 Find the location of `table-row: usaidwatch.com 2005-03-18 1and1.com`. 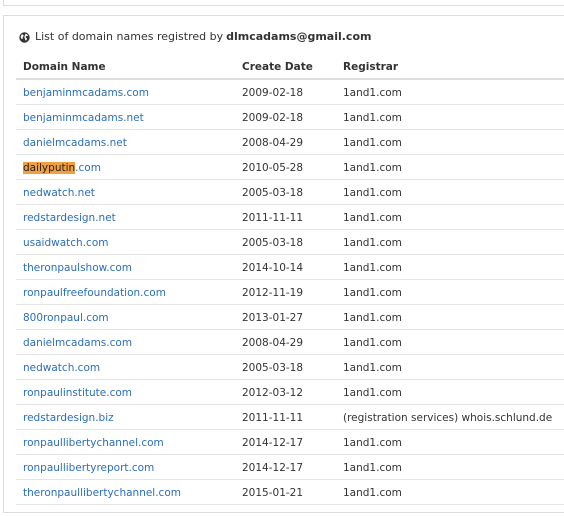

table-row: usaidwatch.com 2005-03-18 1and1.com is located at coordinates (290, 242).